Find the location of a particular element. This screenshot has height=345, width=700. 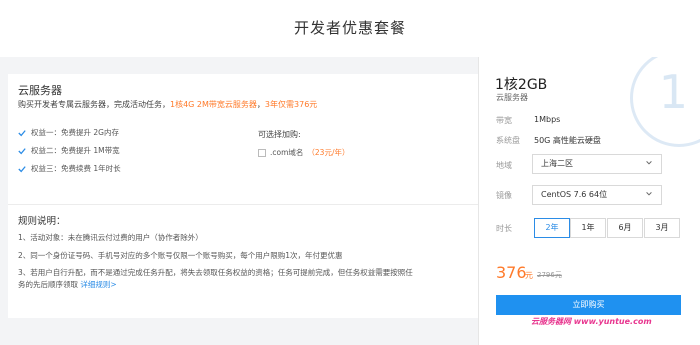

detail-rules-link: 详细规则> is located at coordinates (98, 284).